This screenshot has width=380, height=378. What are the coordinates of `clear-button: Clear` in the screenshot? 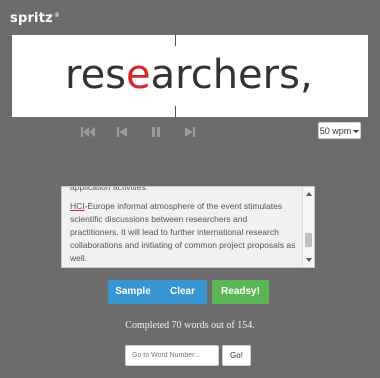 It's located at (182, 292).